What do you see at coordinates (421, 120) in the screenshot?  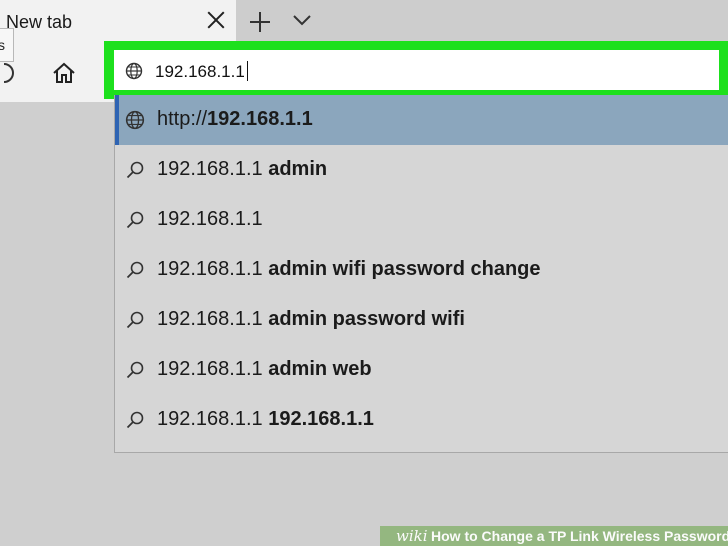 I see `suggestion-row: http://192.168.1.1` at bounding box center [421, 120].